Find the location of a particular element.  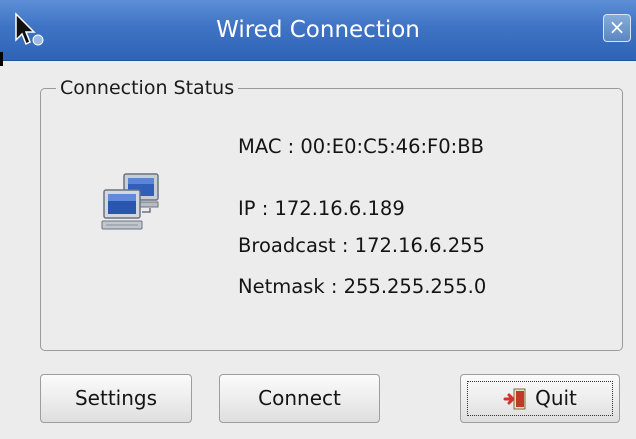

group-legend: Connection Status is located at coordinates (147, 88).